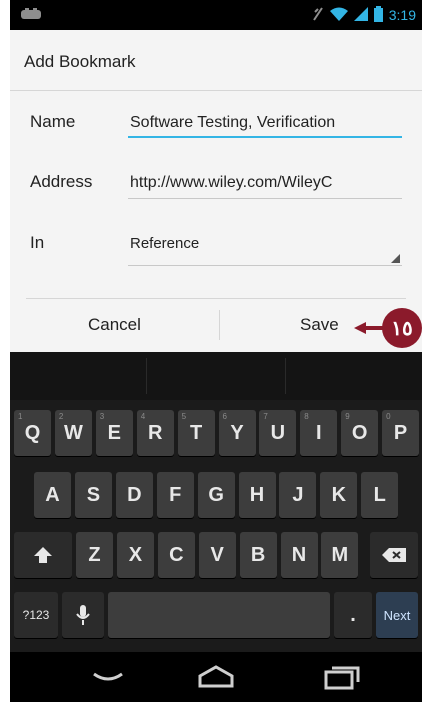 The height and width of the screenshot is (702, 427). Describe the element at coordinates (306, 416) in the screenshot. I see `key-hint: 8` at that location.